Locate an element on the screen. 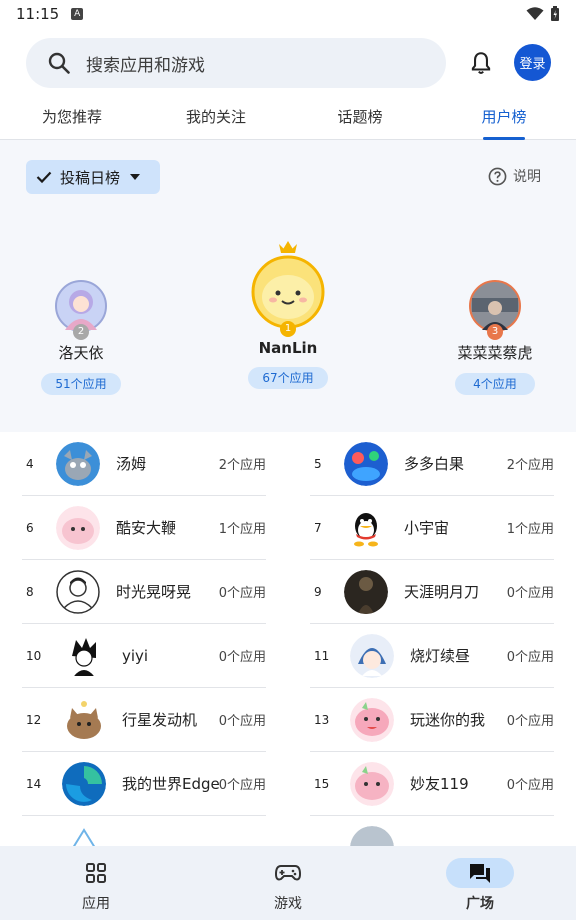  nav-plaza: 广场 is located at coordinates (480, 883).